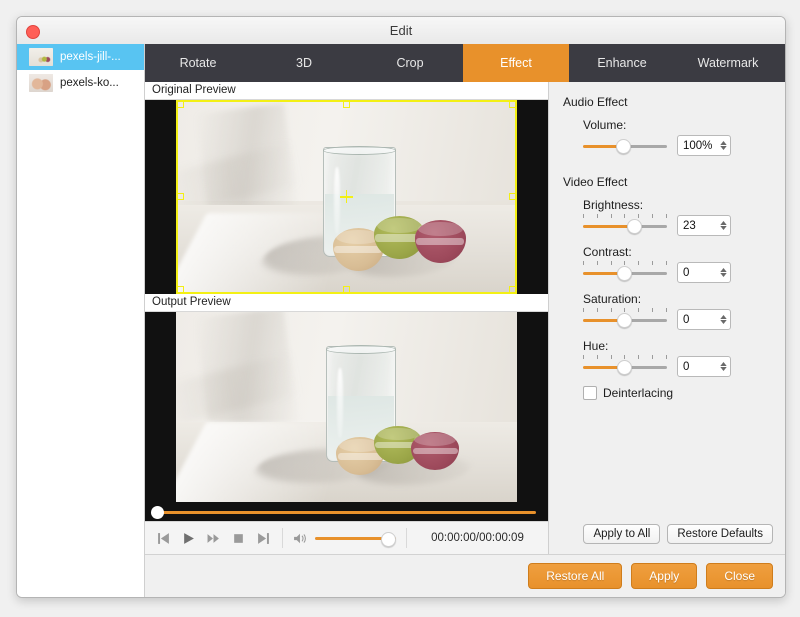 The image size is (800, 617). What do you see at coordinates (590, 393) in the screenshot?
I see `deinterlacing-checkbox` at bounding box center [590, 393].